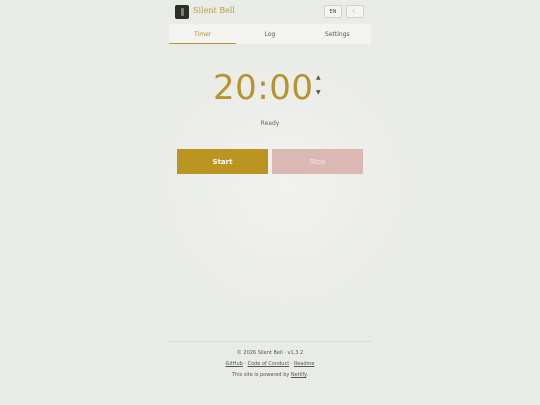 This screenshot has width=540, height=405. Describe the element at coordinates (317, 161) in the screenshot. I see `stop-button: Stop` at that location.